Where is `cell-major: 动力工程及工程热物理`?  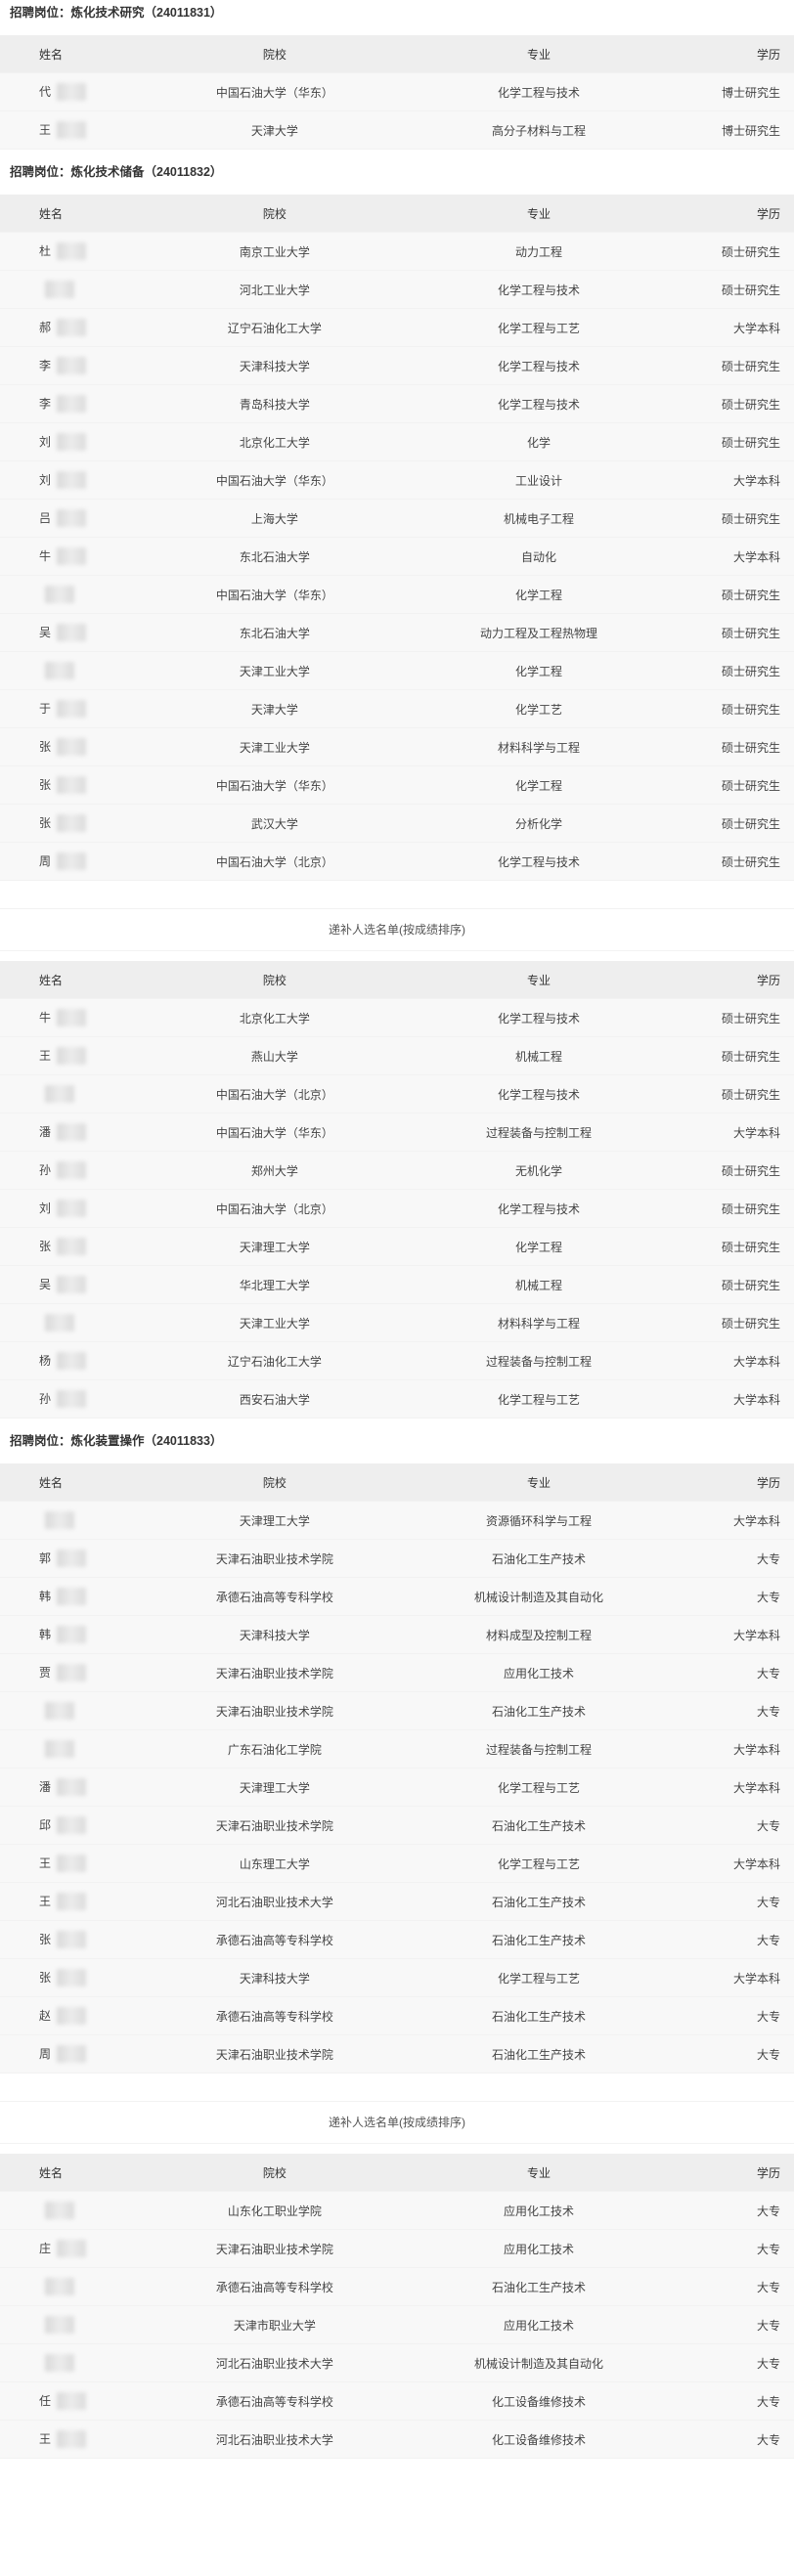 cell-major: 动力工程及工程热物理 is located at coordinates (538, 632).